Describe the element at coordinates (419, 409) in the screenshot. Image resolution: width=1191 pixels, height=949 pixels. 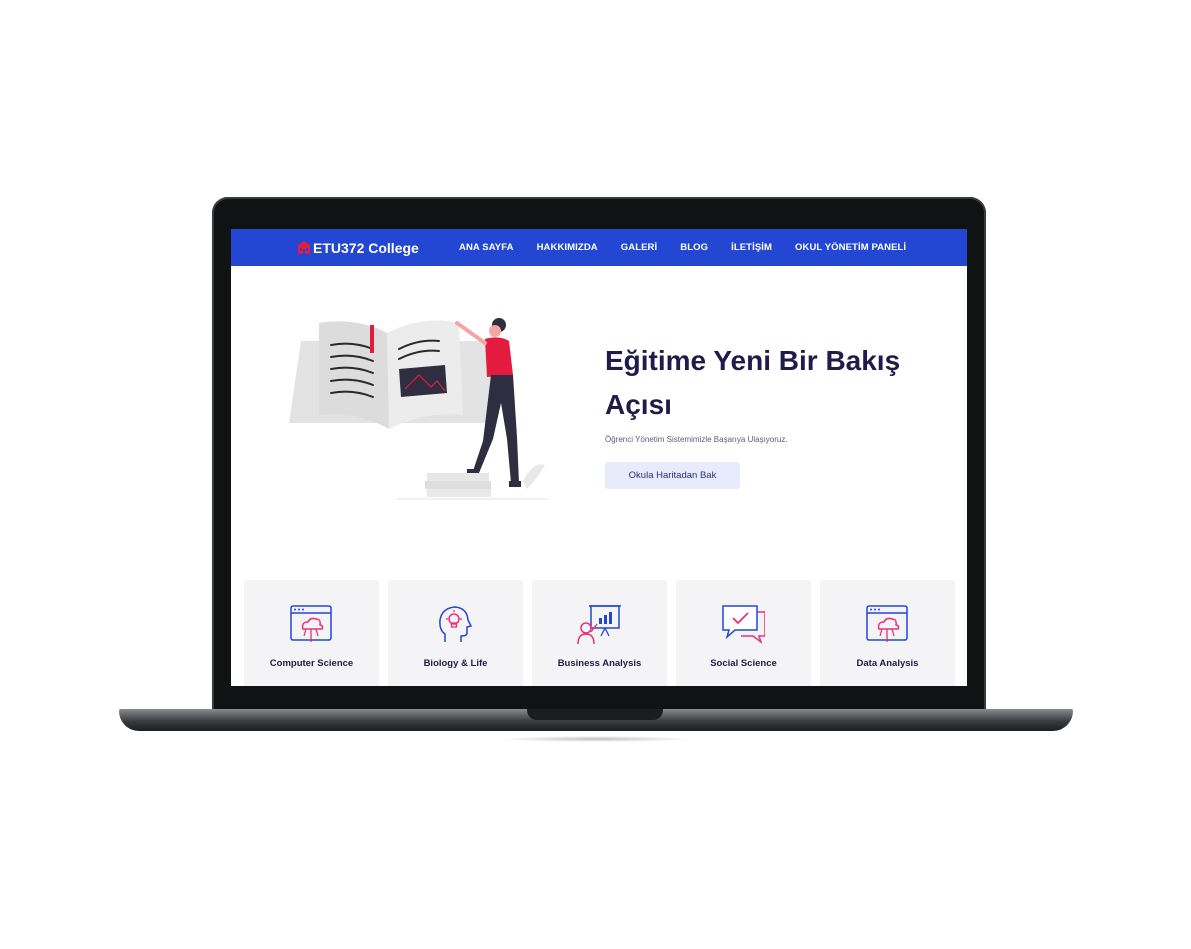
I see `hero-illustration` at that location.